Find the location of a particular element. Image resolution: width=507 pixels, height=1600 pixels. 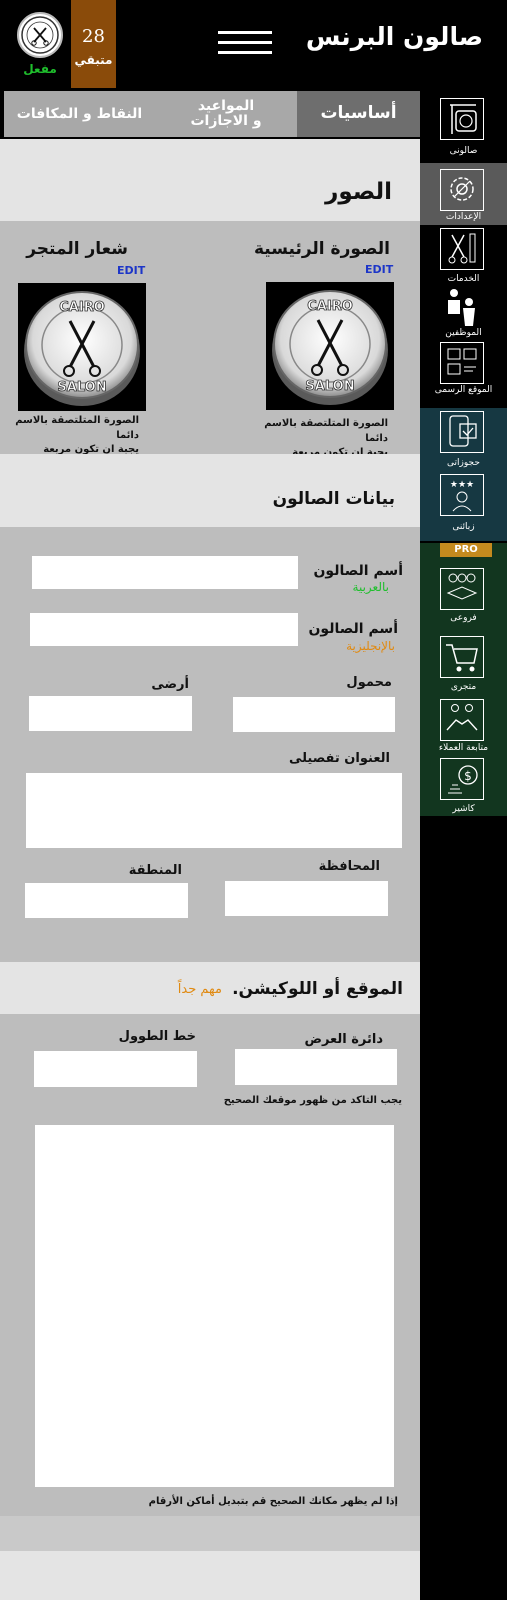

logo-edit-link: EDIT is located at coordinates (131, 270).